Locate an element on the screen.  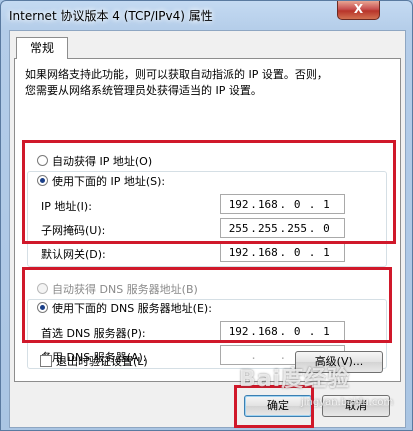
dns-auto-option: 自动获得 DNS 服务器地址(B) is located at coordinates (117, 289).